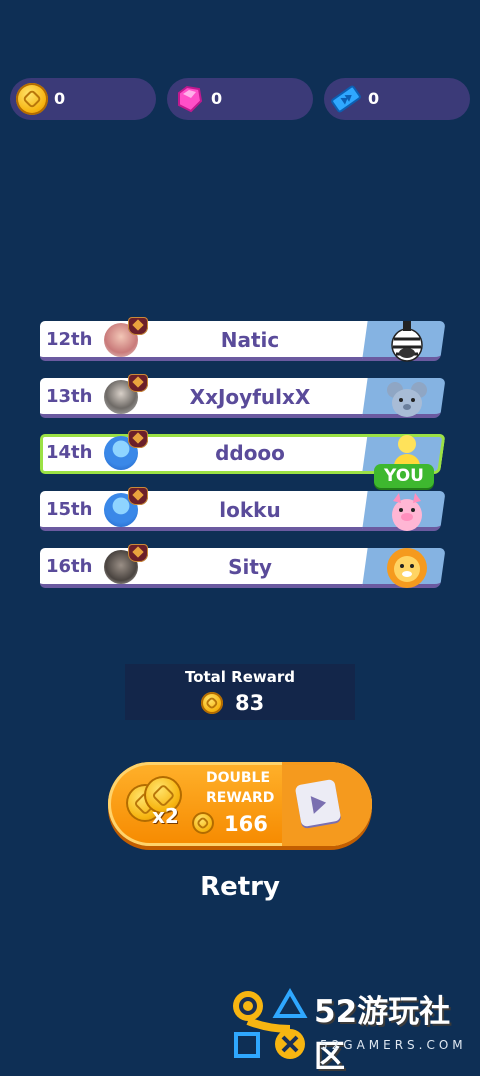 This screenshot has height=1076, width=480. Describe the element at coordinates (270, 1024) in the screenshot. I see `watermark-logo-icon` at that location.